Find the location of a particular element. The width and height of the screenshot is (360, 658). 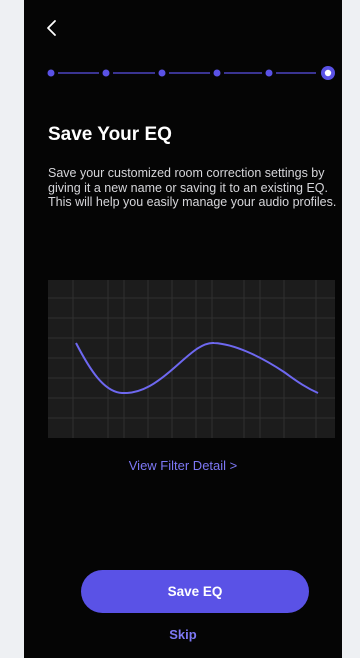

view-filter-detail-link: View Filter Detail > is located at coordinates (183, 465).